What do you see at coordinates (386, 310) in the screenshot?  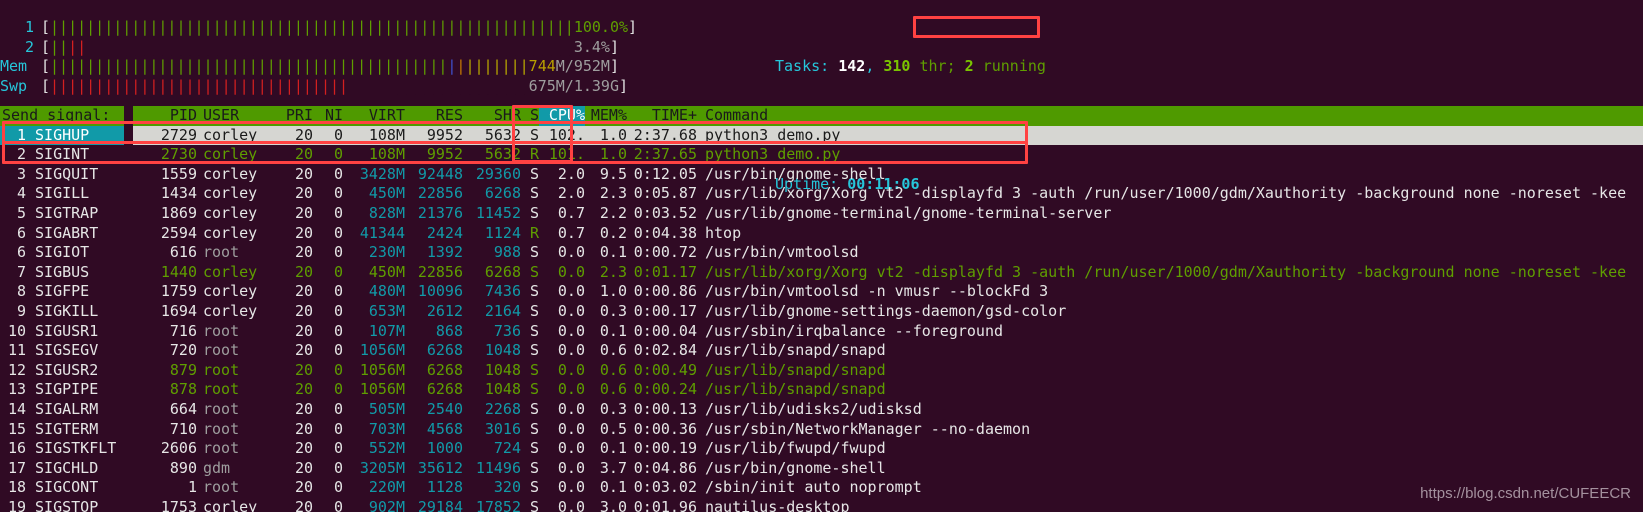 I see `cell-virt: 653M` at bounding box center [386, 310].